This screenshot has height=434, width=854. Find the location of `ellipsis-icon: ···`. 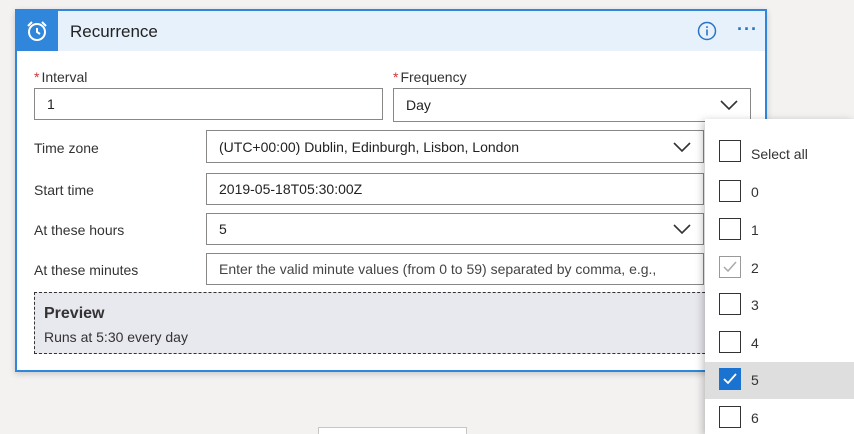

ellipsis-icon: ··· is located at coordinates (747, 29).